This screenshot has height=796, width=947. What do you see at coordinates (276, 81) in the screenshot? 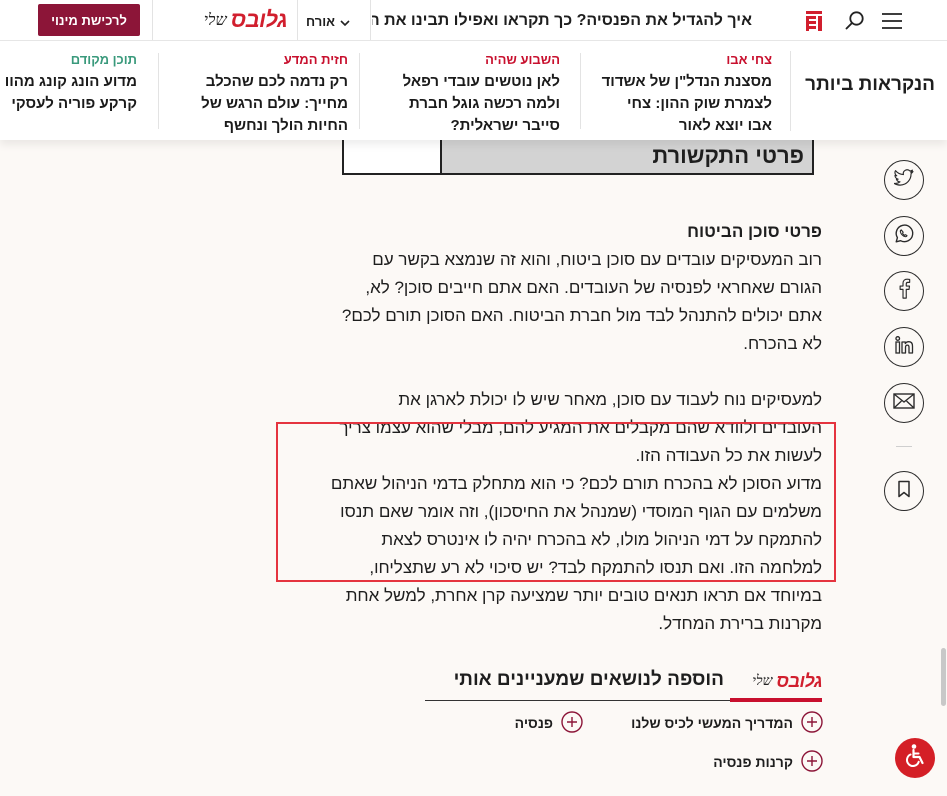
I see `item-title-line: רק נדמה לכם שהכלב` at bounding box center [276, 81].